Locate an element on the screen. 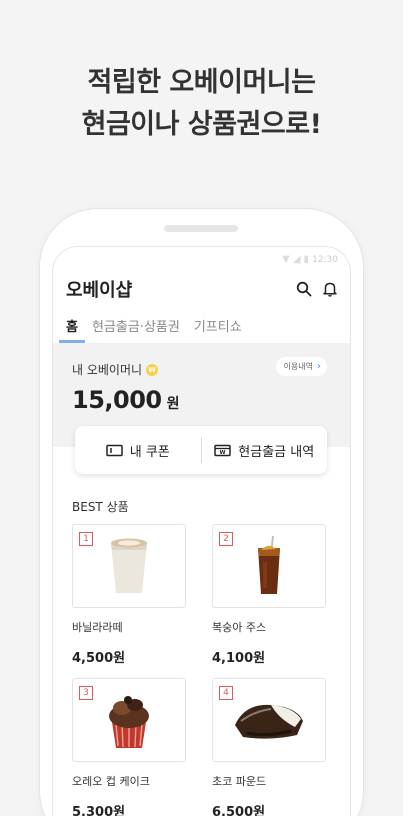 Image resolution: width=403 pixels, height=816 pixels. product-name: 초코 파운드 is located at coordinates (239, 781).